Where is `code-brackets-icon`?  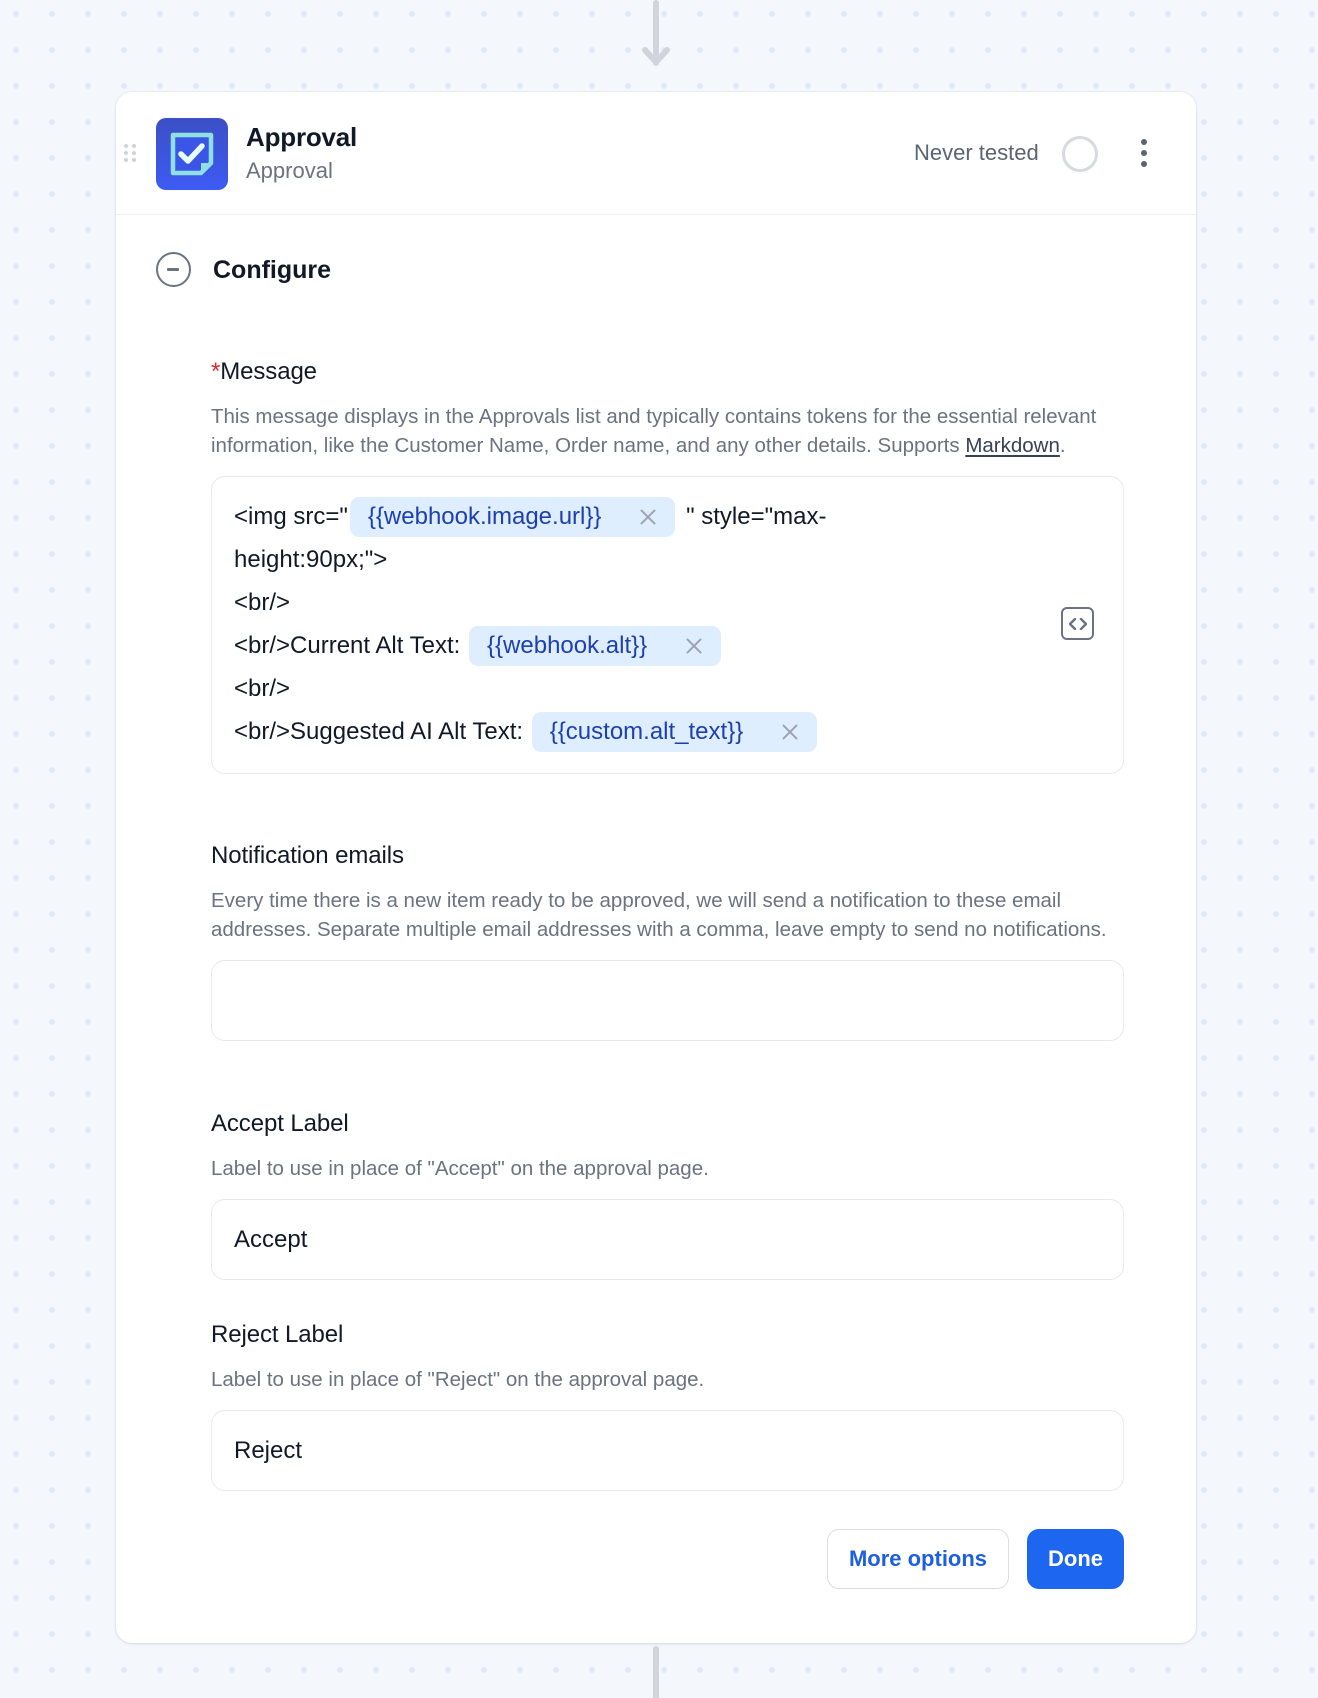 code-brackets-icon is located at coordinates (1077, 623).